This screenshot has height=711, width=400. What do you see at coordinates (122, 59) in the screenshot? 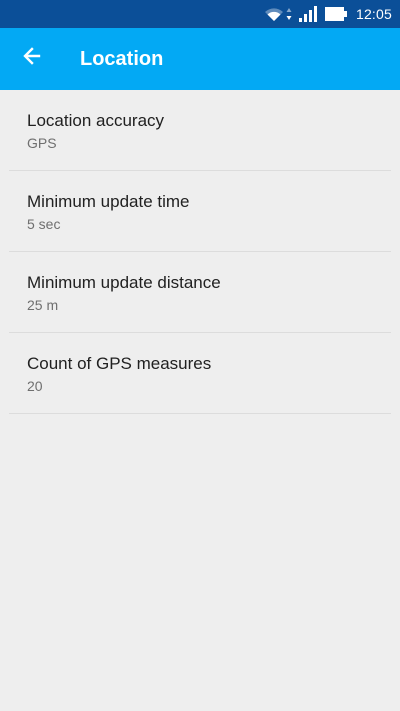
I see `page-title: Location` at bounding box center [122, 59].